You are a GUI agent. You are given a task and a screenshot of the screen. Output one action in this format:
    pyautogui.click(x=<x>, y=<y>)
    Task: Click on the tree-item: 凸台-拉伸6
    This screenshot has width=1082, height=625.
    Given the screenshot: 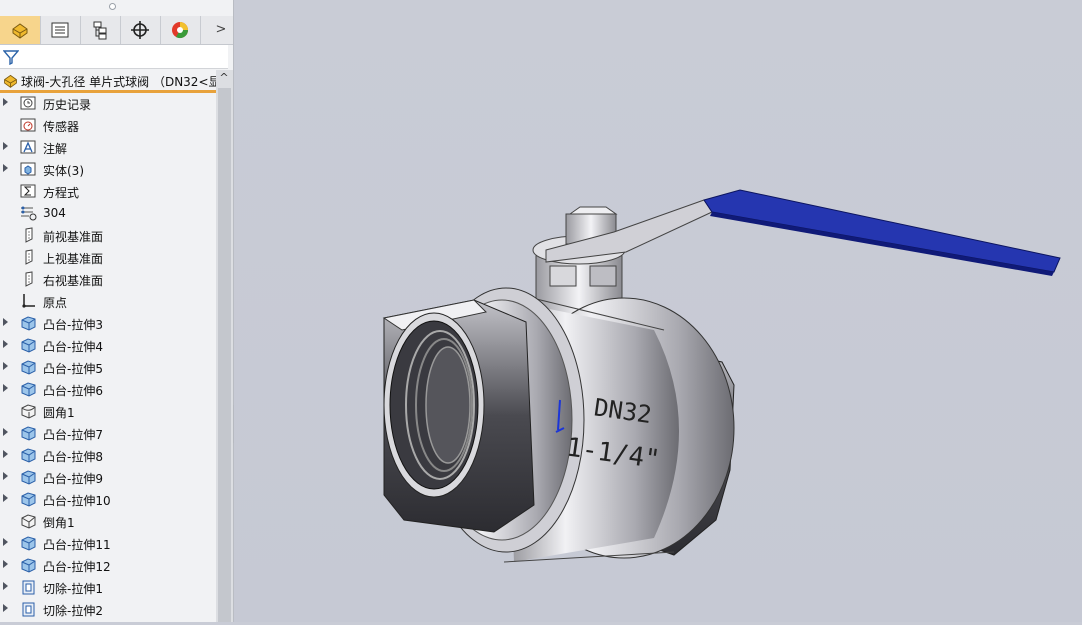 What is the action you would take?
    pyautogui.click(x=108, y=389)
    